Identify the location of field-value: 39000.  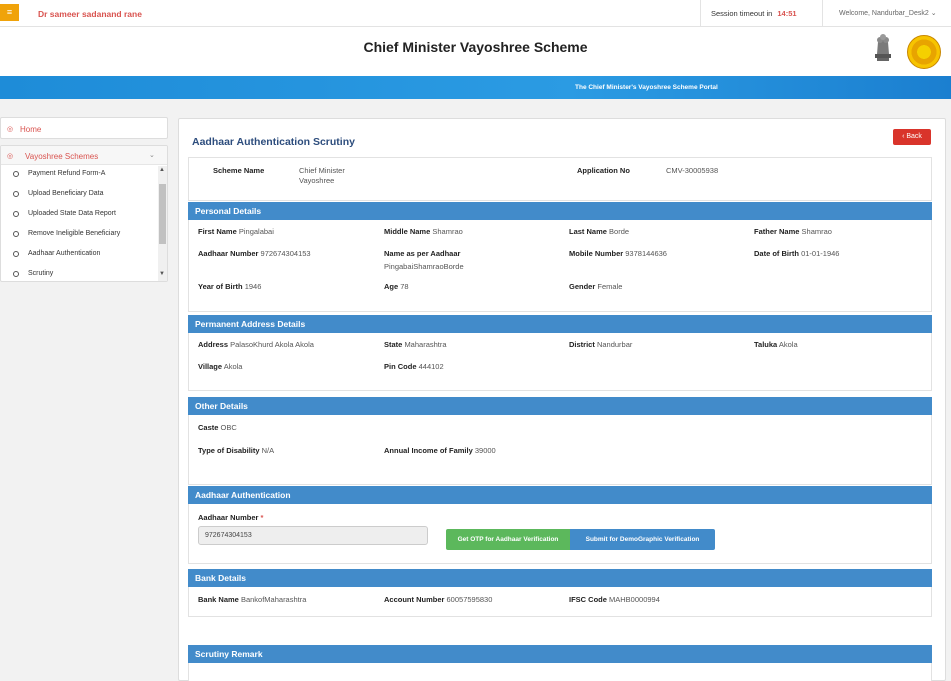
(485, 450).